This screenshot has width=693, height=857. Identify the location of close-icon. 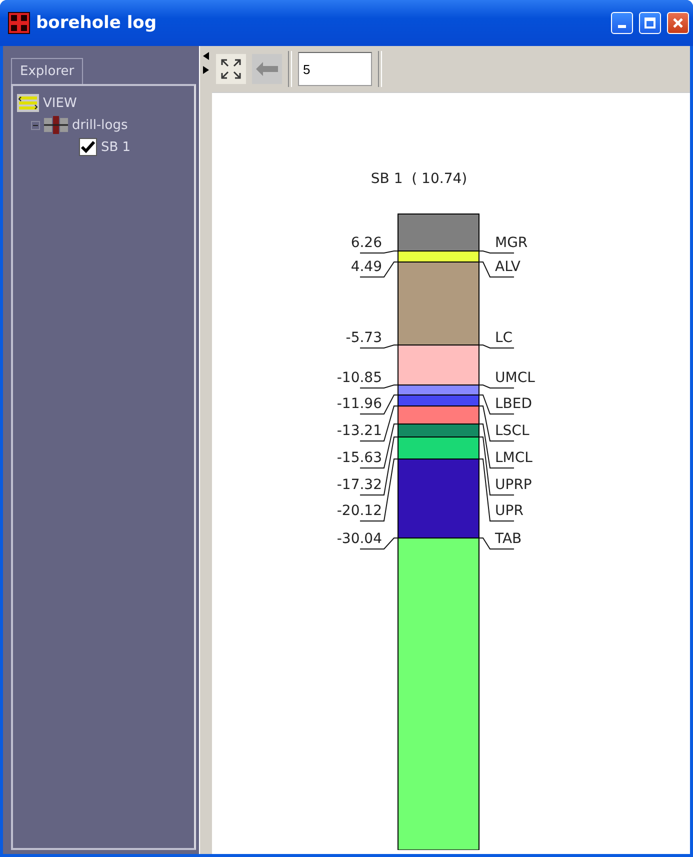
(678, 23).